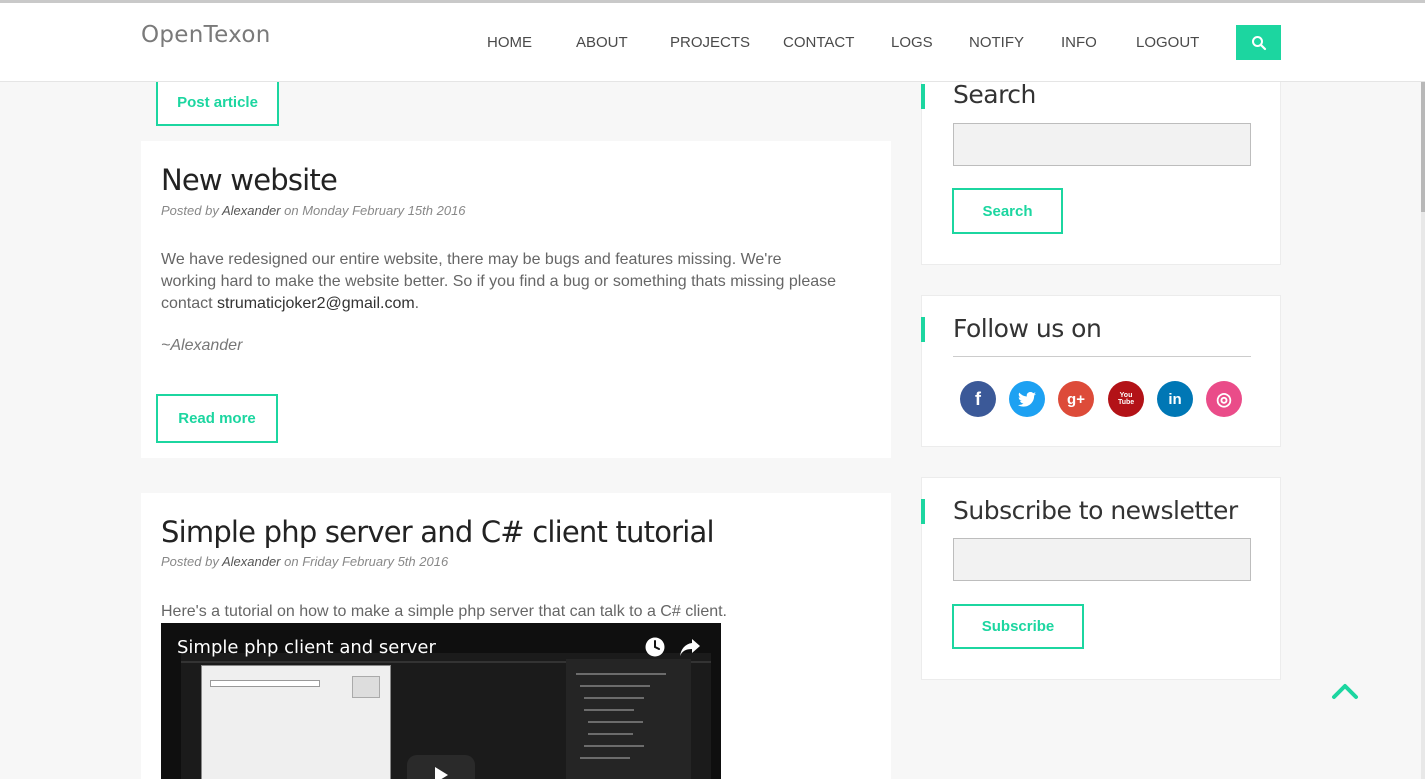  Describe the element at coordinates (296, 722) in the screenshot. I see `thumbnail-form-window` at that location.